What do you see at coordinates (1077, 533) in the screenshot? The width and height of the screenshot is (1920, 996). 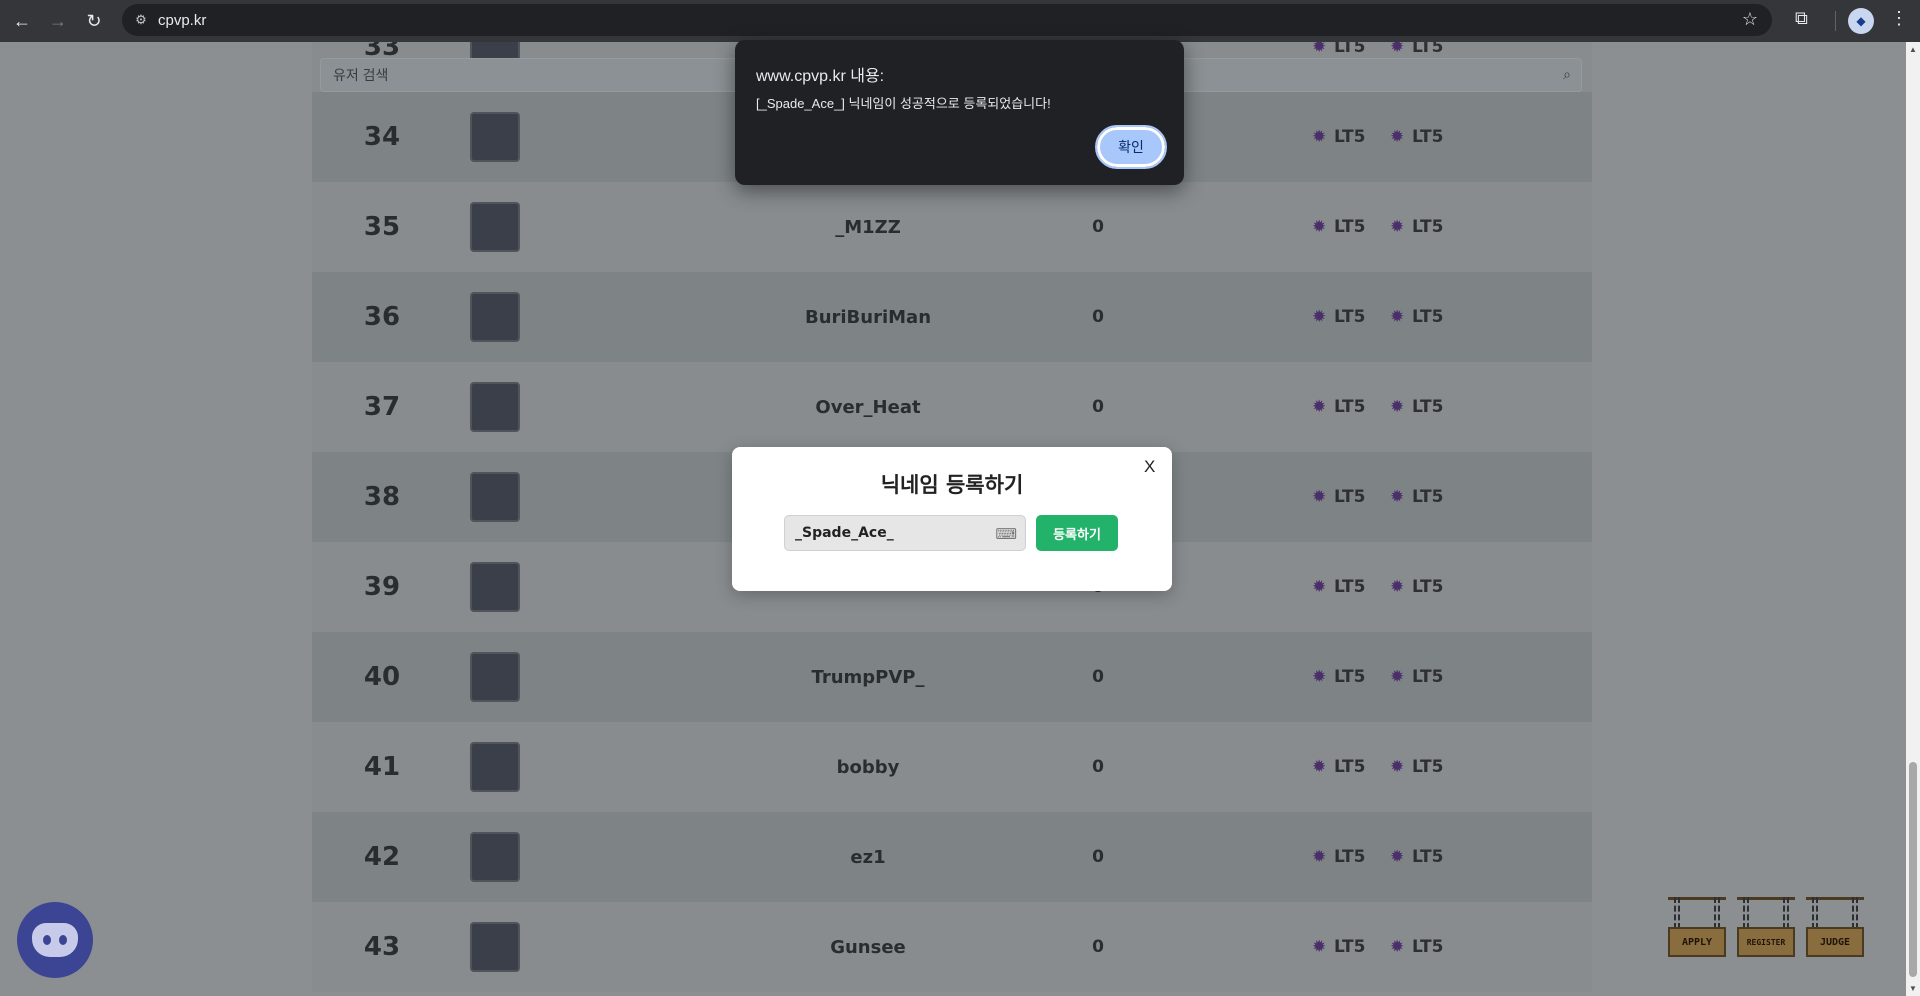 I see `register-button: 등록하기` at bounding box center [1077, 533].